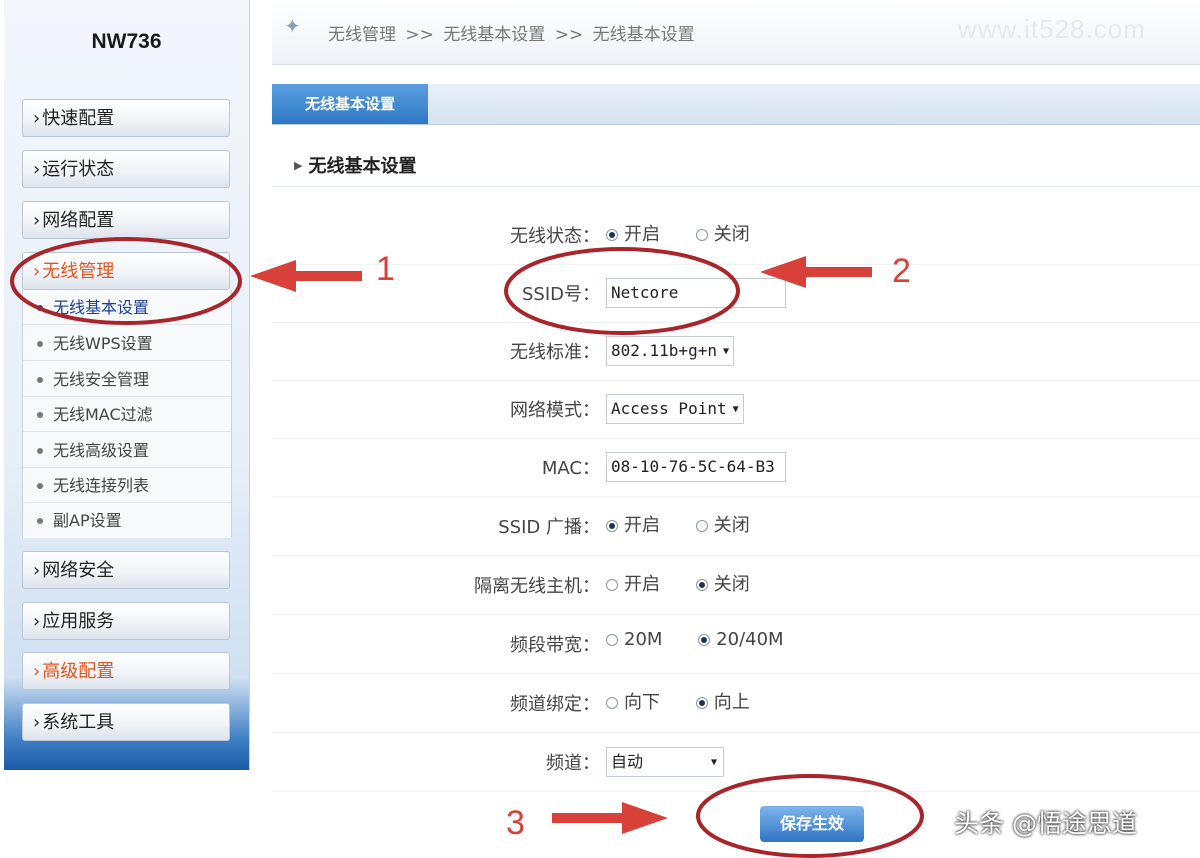  Describe the element at coordinates (515, 823) in the screenshot. I see `annotation-number-3: 3` at that location.